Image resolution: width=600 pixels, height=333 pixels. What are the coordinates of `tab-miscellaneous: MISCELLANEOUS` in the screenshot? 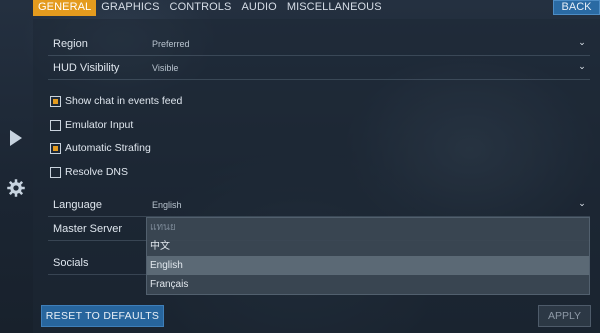 It's located at (334, 8).